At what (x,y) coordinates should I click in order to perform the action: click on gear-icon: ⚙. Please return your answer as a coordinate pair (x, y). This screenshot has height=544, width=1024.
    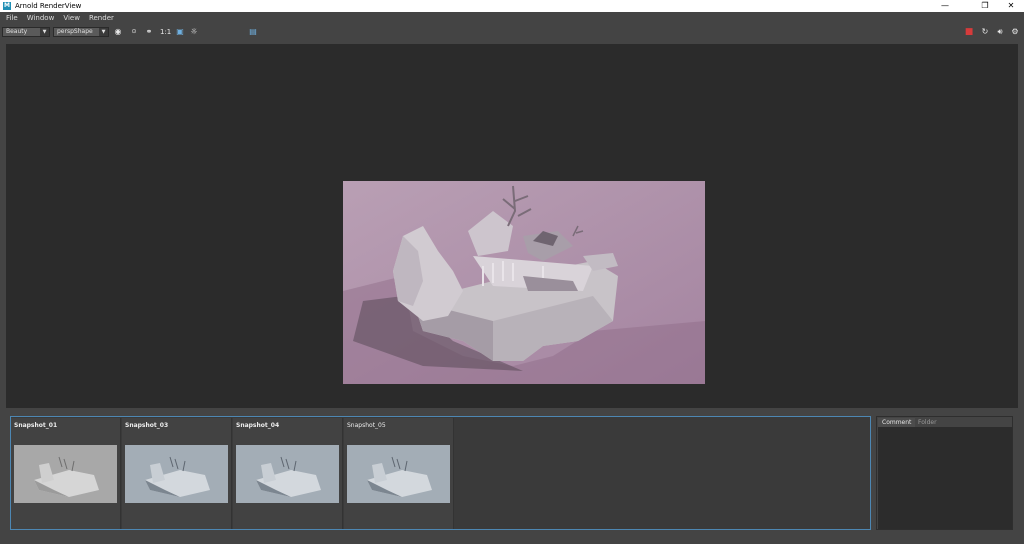
    Looking at the image, I should click on (1015, 32).